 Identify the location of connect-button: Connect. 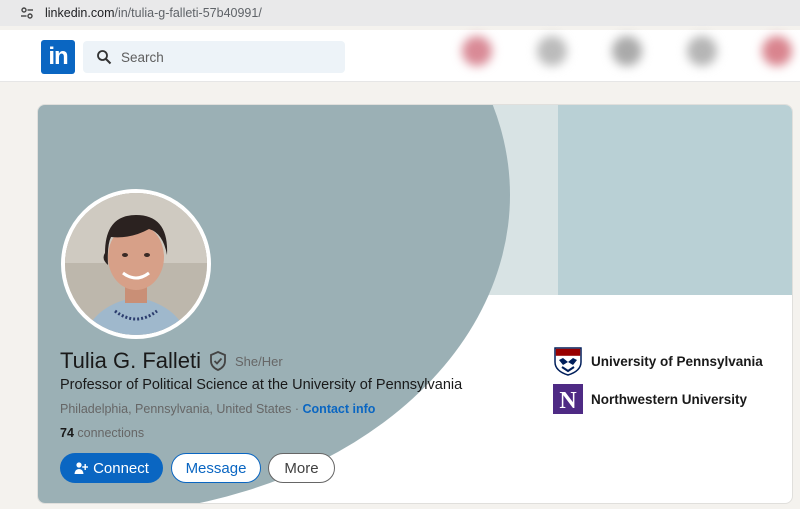
(111, 468).